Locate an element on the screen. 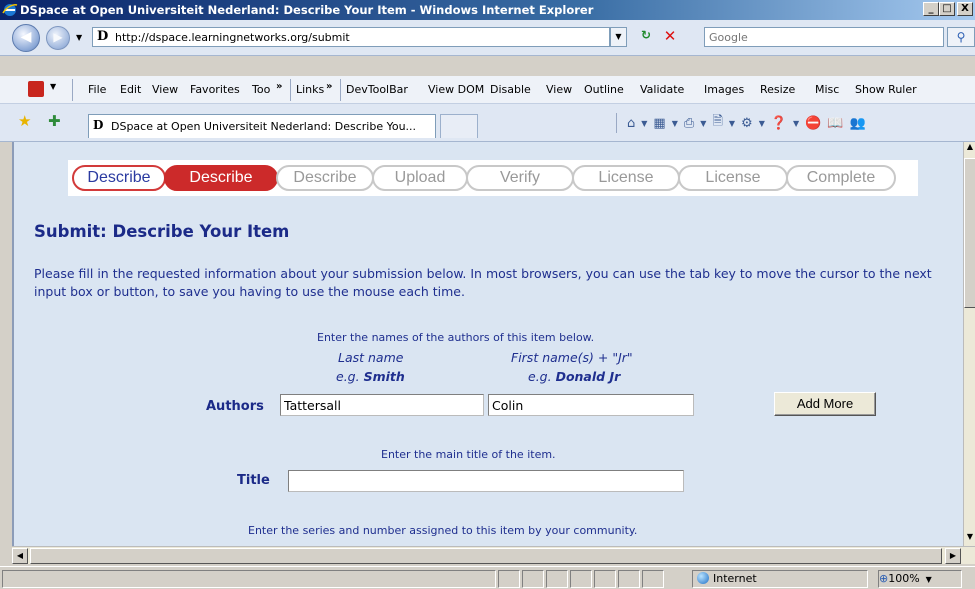  authors-label: Authors is located at coordinates (235, 406).